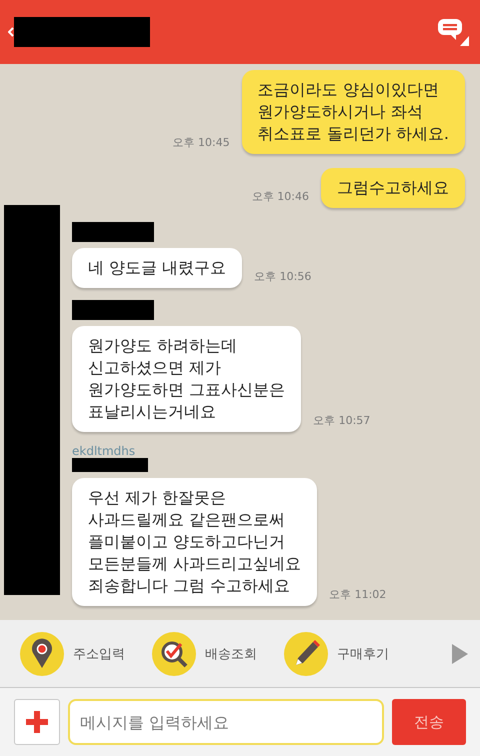  I want to click on plus-icon, so click(37, 722).